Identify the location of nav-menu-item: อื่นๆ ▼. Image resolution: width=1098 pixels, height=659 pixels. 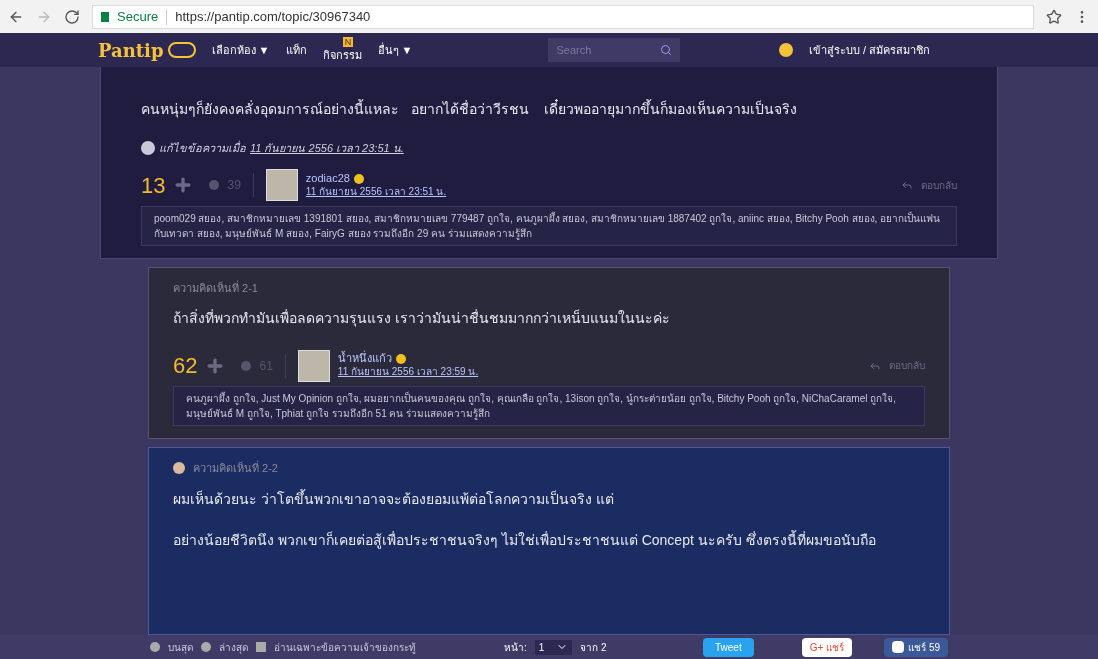
(395, 50).